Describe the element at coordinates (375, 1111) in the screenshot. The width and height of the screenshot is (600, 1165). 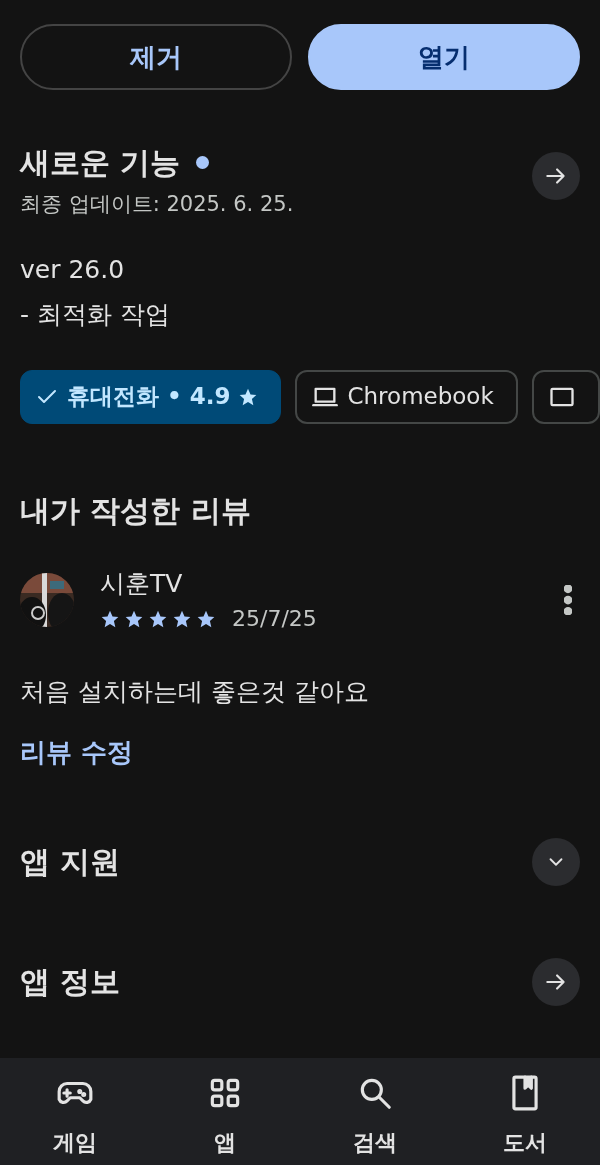
I see `nav-tab: 검색` at that location.